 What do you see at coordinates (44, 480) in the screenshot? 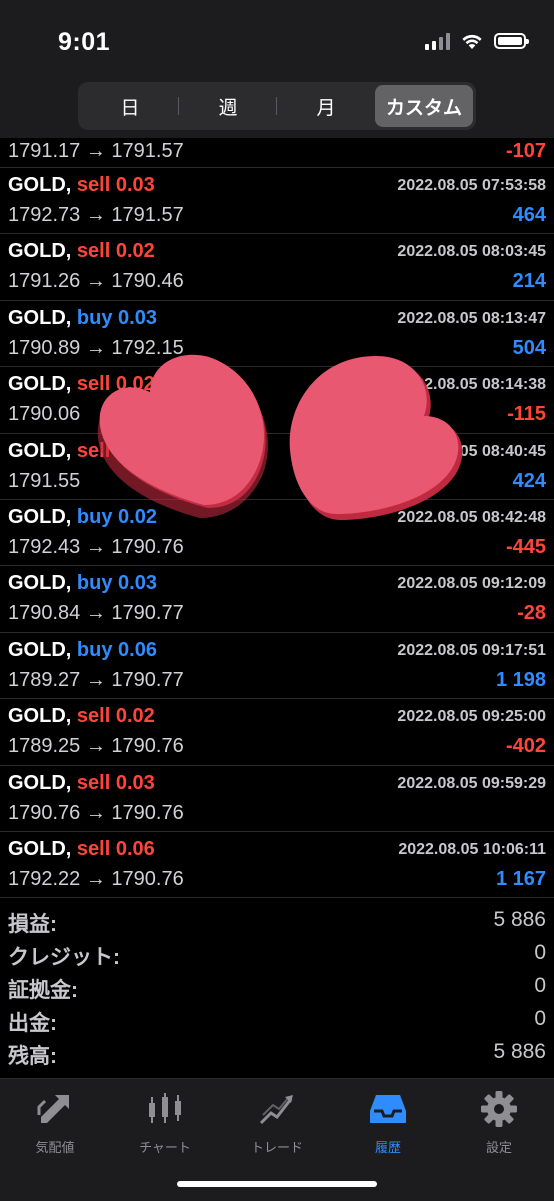
I see `trade-prices: 1791.55` at bounding box center [44, 480].